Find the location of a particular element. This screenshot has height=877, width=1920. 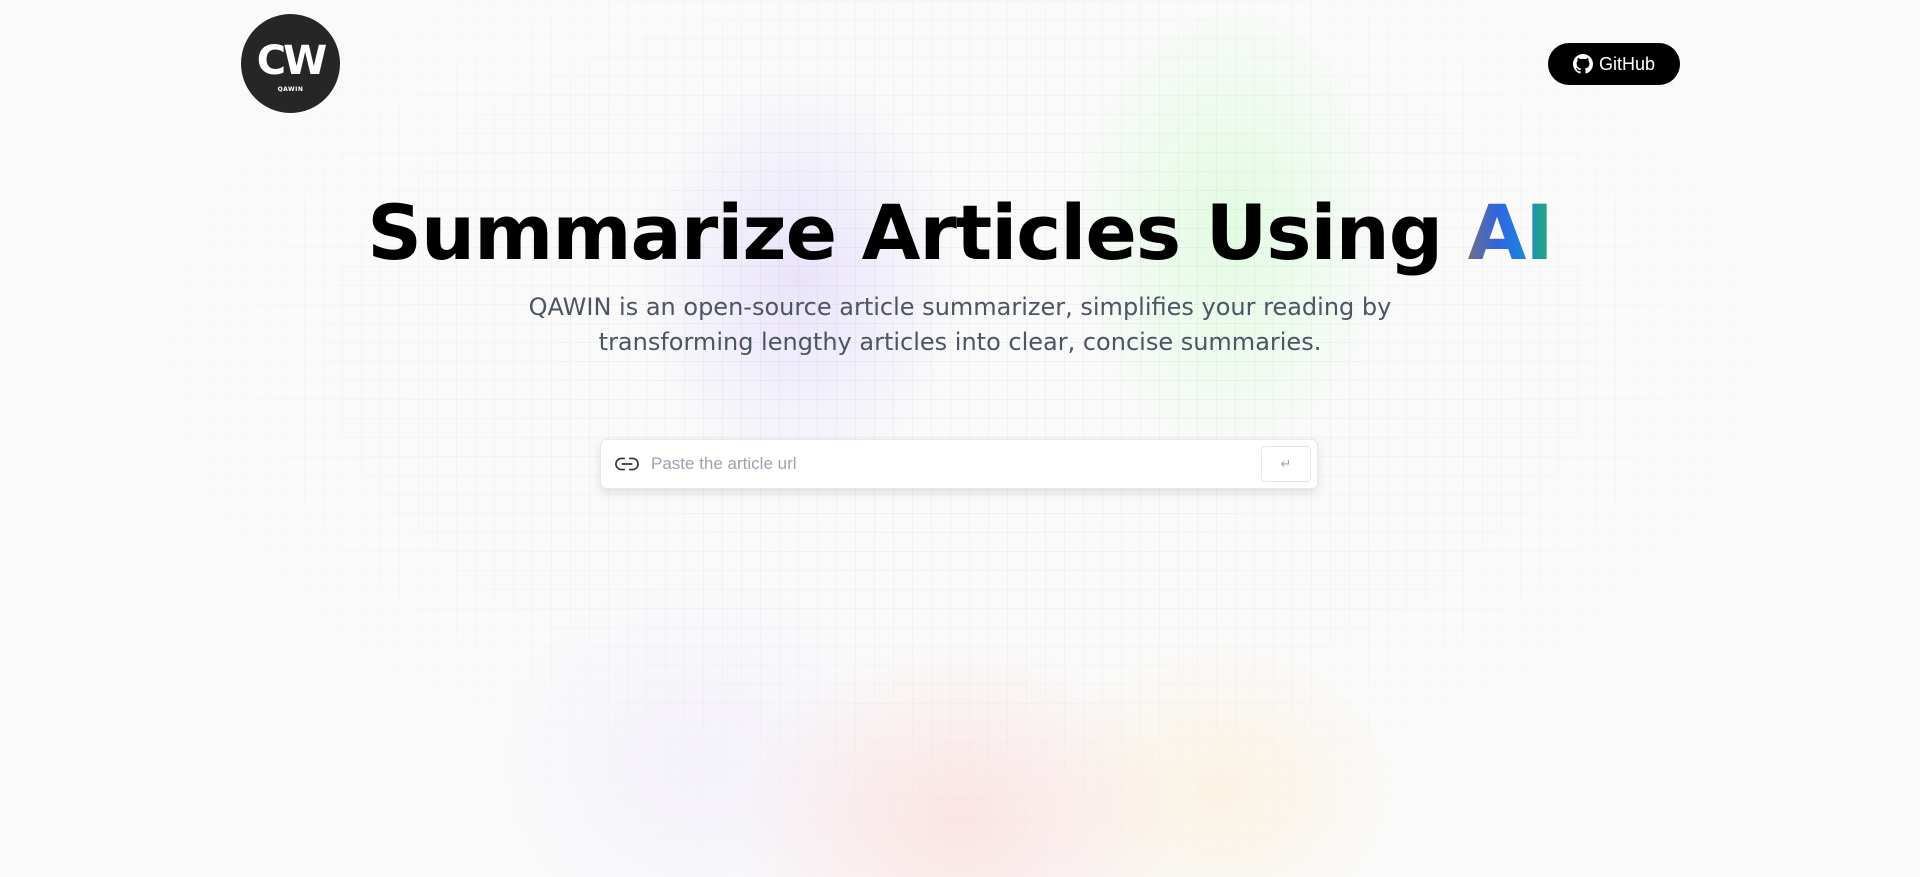

article-url-form: ↵ is located at coordinates (959, 464).